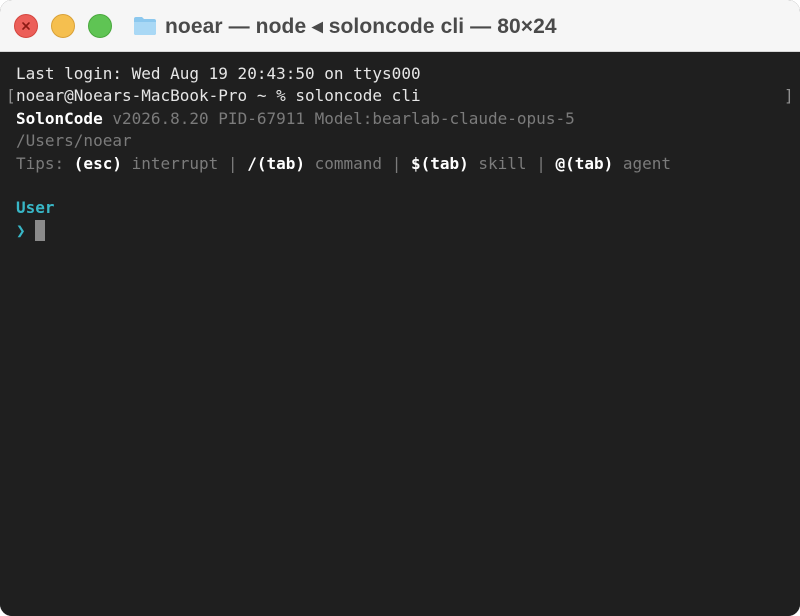 This screenshot has width=800, height=616. Describe the element at coordinates (74, 140) in the screenshot. I see `cwd-line: /Users/noear` at that location.